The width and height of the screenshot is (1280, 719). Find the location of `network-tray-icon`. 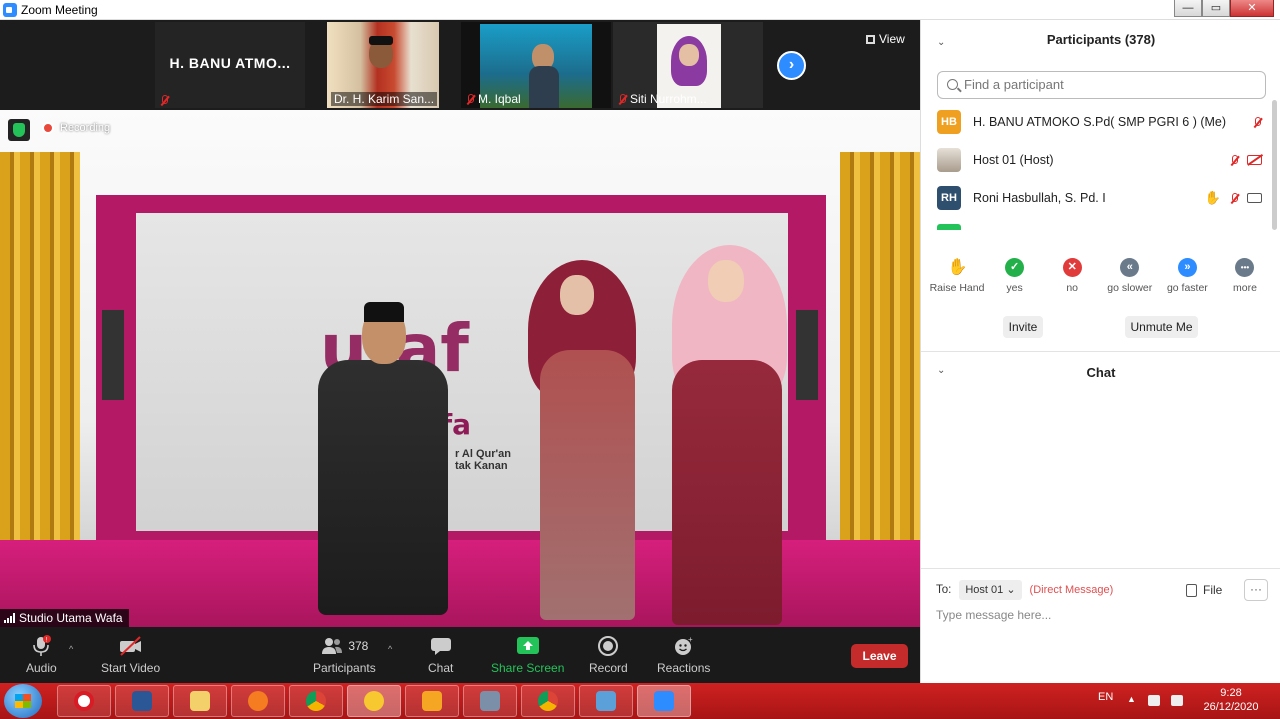

network-tray-icon is located at coordinates (1177, 700).